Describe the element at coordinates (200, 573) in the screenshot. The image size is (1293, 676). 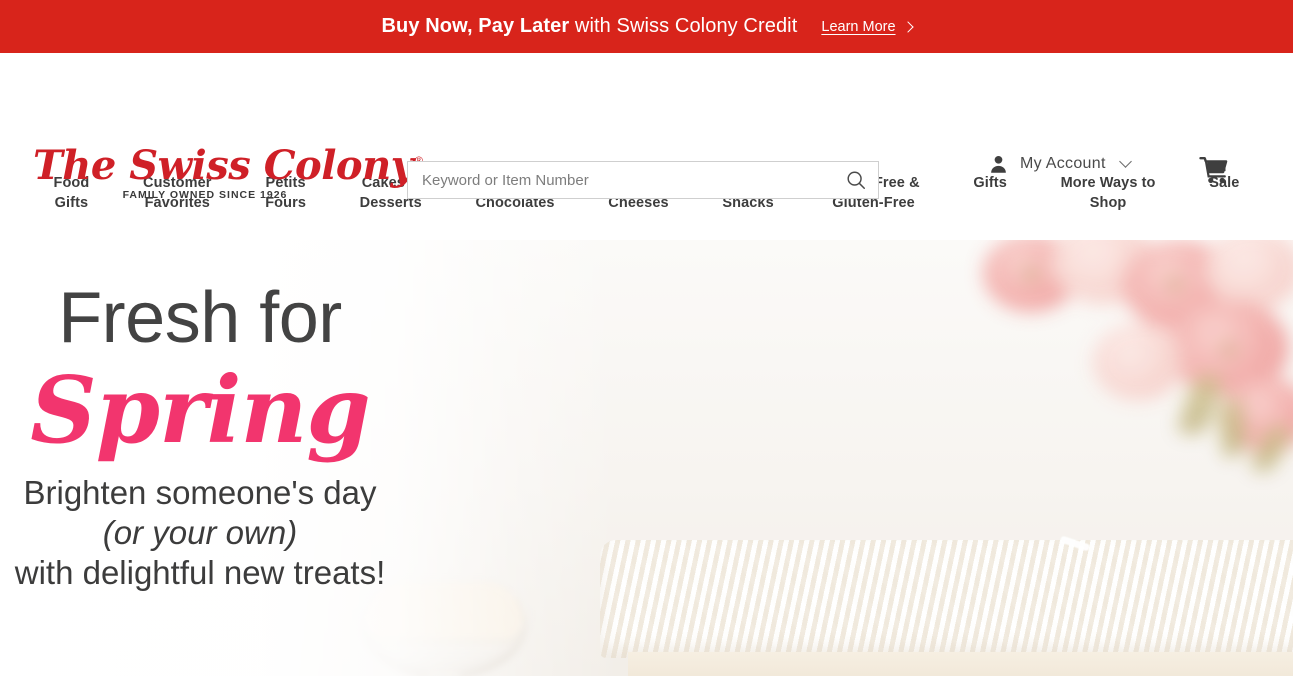
I see `hero-subtext-line3: with delightful new treats!` at that location.